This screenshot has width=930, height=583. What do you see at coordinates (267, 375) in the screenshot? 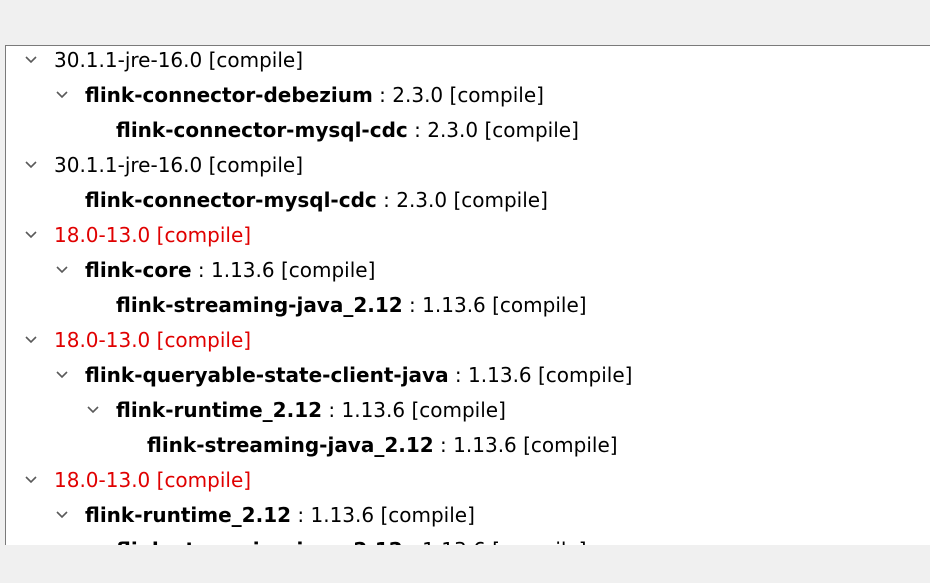
I see `artifact-name: flink-queryable-state-client-java` at bounding box center [267, 375].